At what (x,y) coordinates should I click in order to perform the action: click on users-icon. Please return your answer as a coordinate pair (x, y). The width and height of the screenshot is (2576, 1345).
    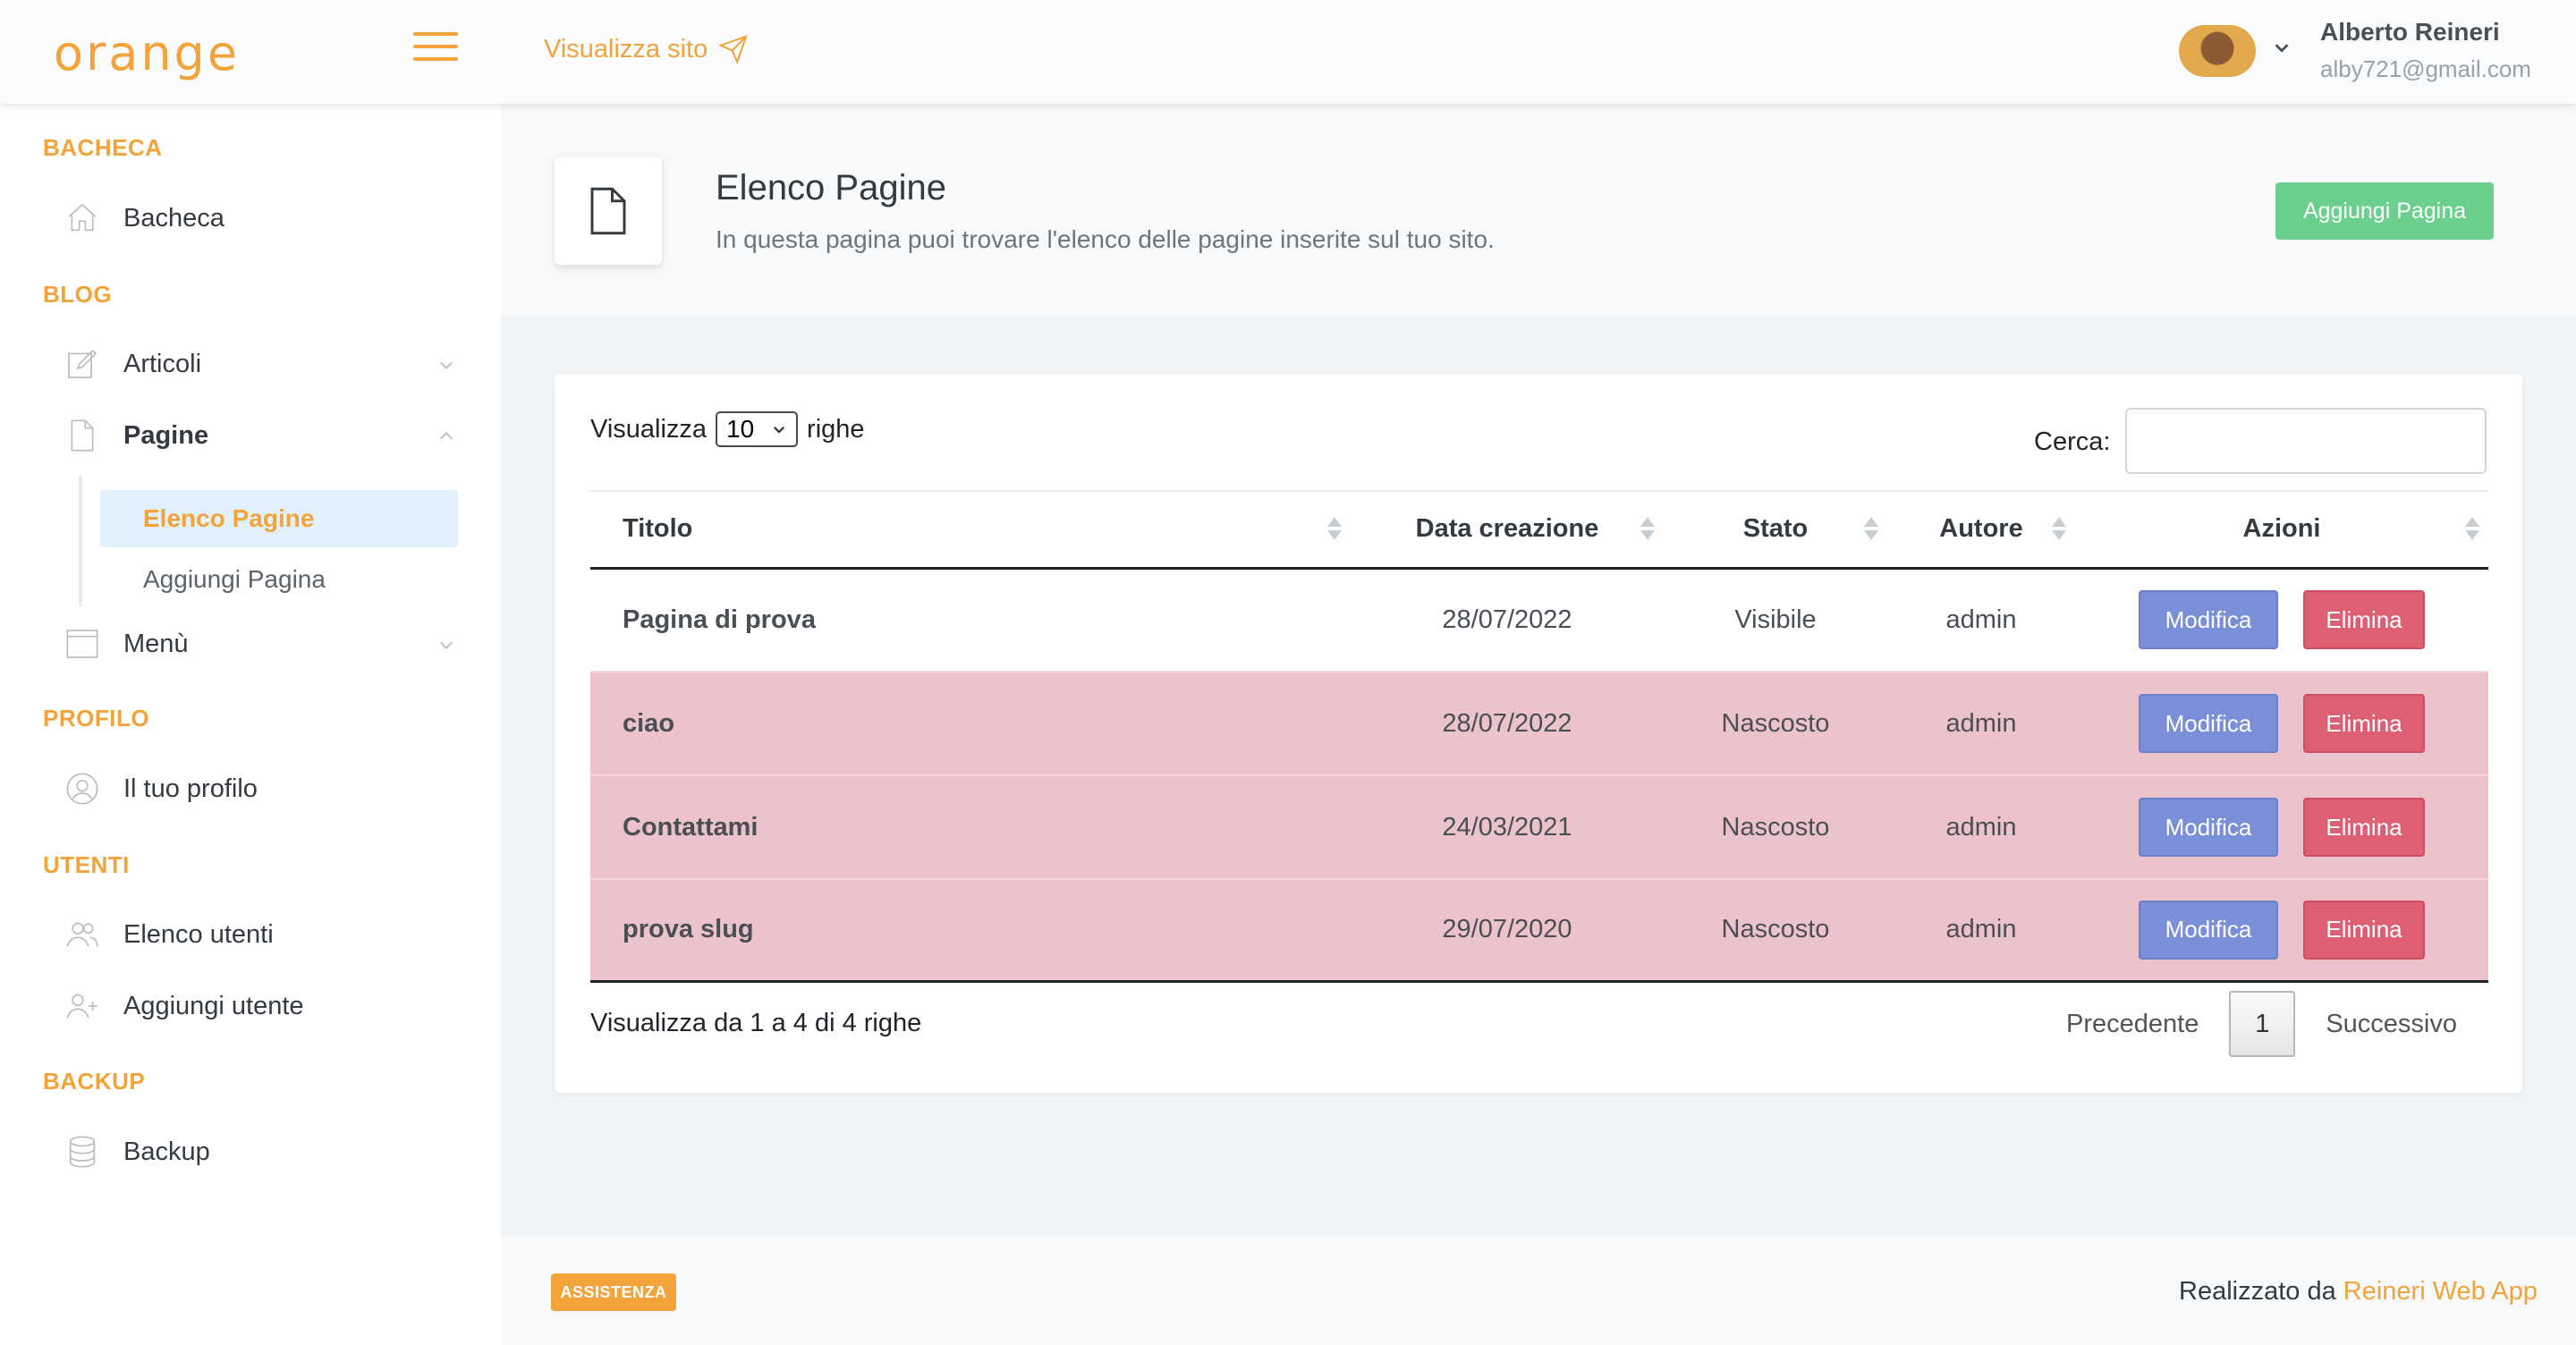
    Looking at the image, I should click on (82, 934).